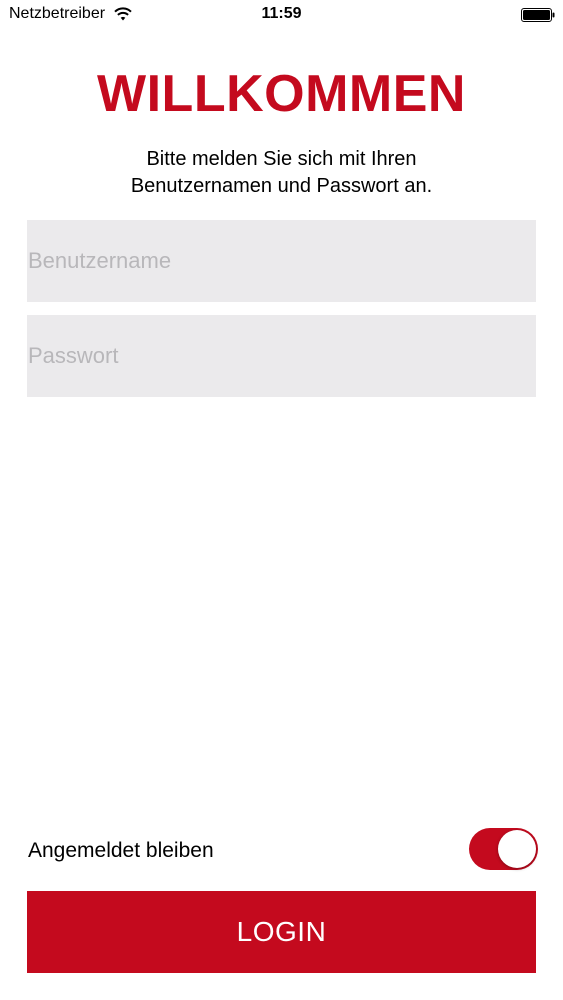  Describe the element at coordinates (517, 849) in the screenshot. I see `toggle-knob` at that location.